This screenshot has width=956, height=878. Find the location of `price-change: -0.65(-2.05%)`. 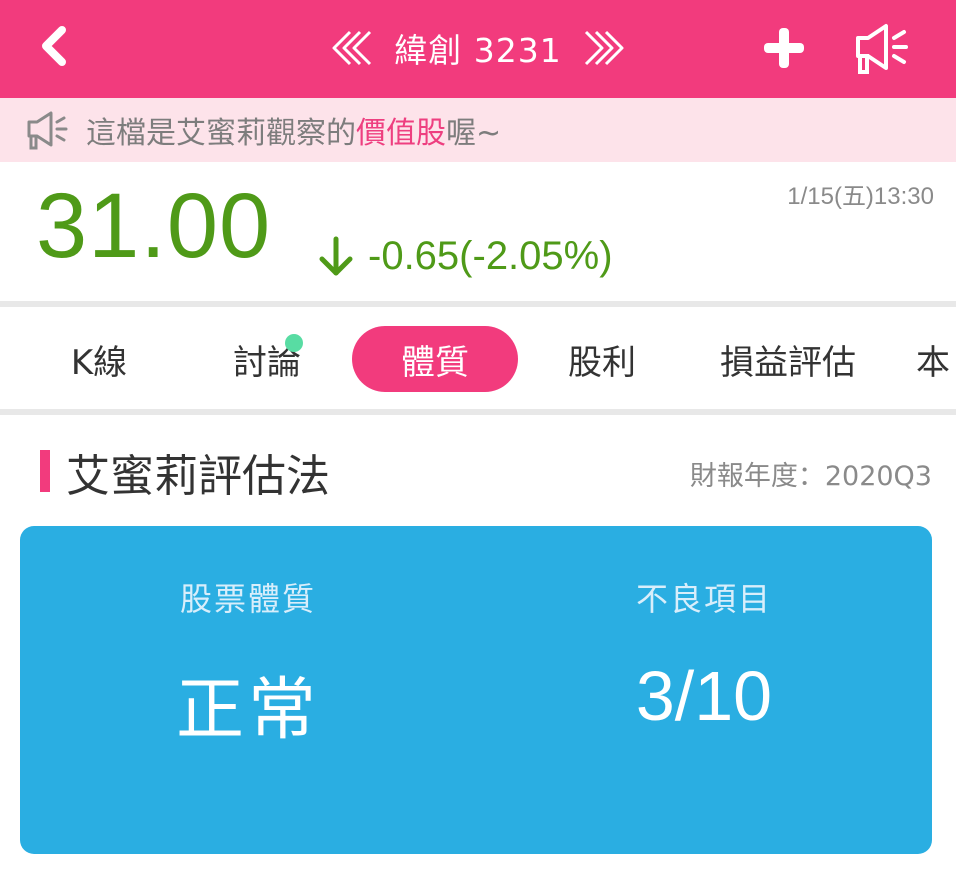

price-change: -0.65(-2.05%) is located at coordinates (464, 256).